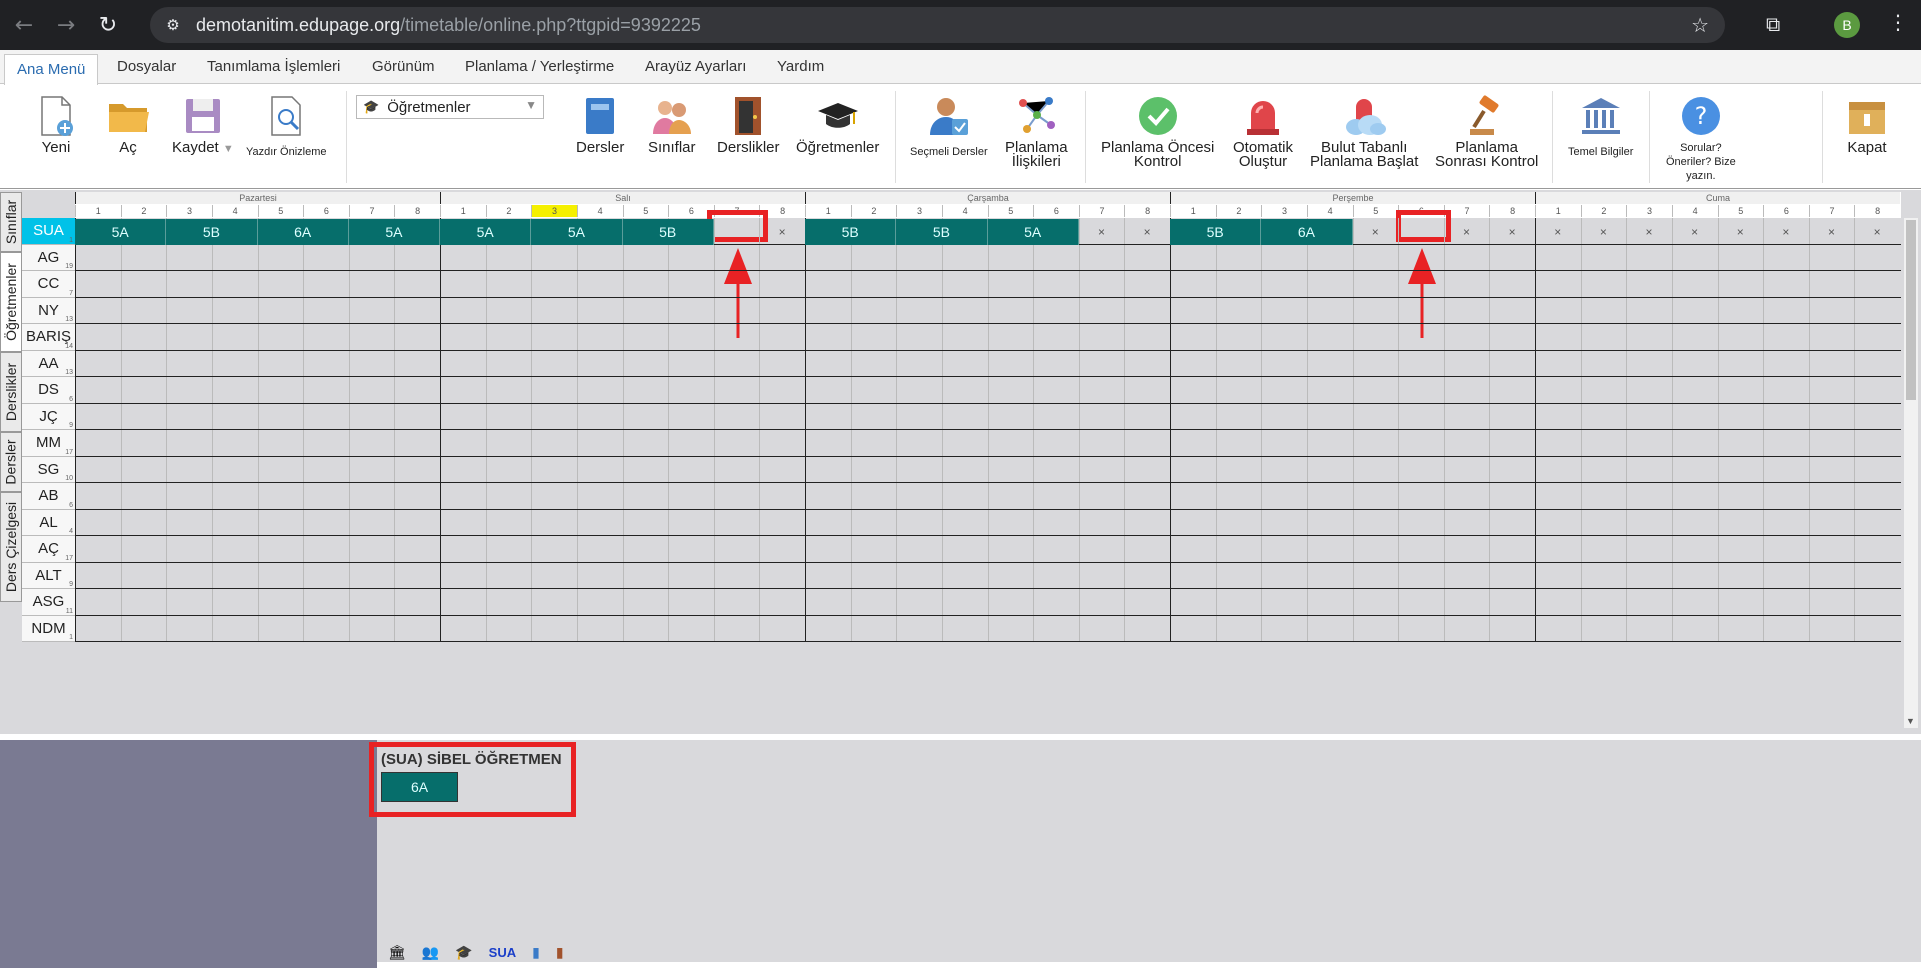  Describe the element at coordinates (48, 390) in the screenshot. I see `teacher-row-label: DS 6` at that location.